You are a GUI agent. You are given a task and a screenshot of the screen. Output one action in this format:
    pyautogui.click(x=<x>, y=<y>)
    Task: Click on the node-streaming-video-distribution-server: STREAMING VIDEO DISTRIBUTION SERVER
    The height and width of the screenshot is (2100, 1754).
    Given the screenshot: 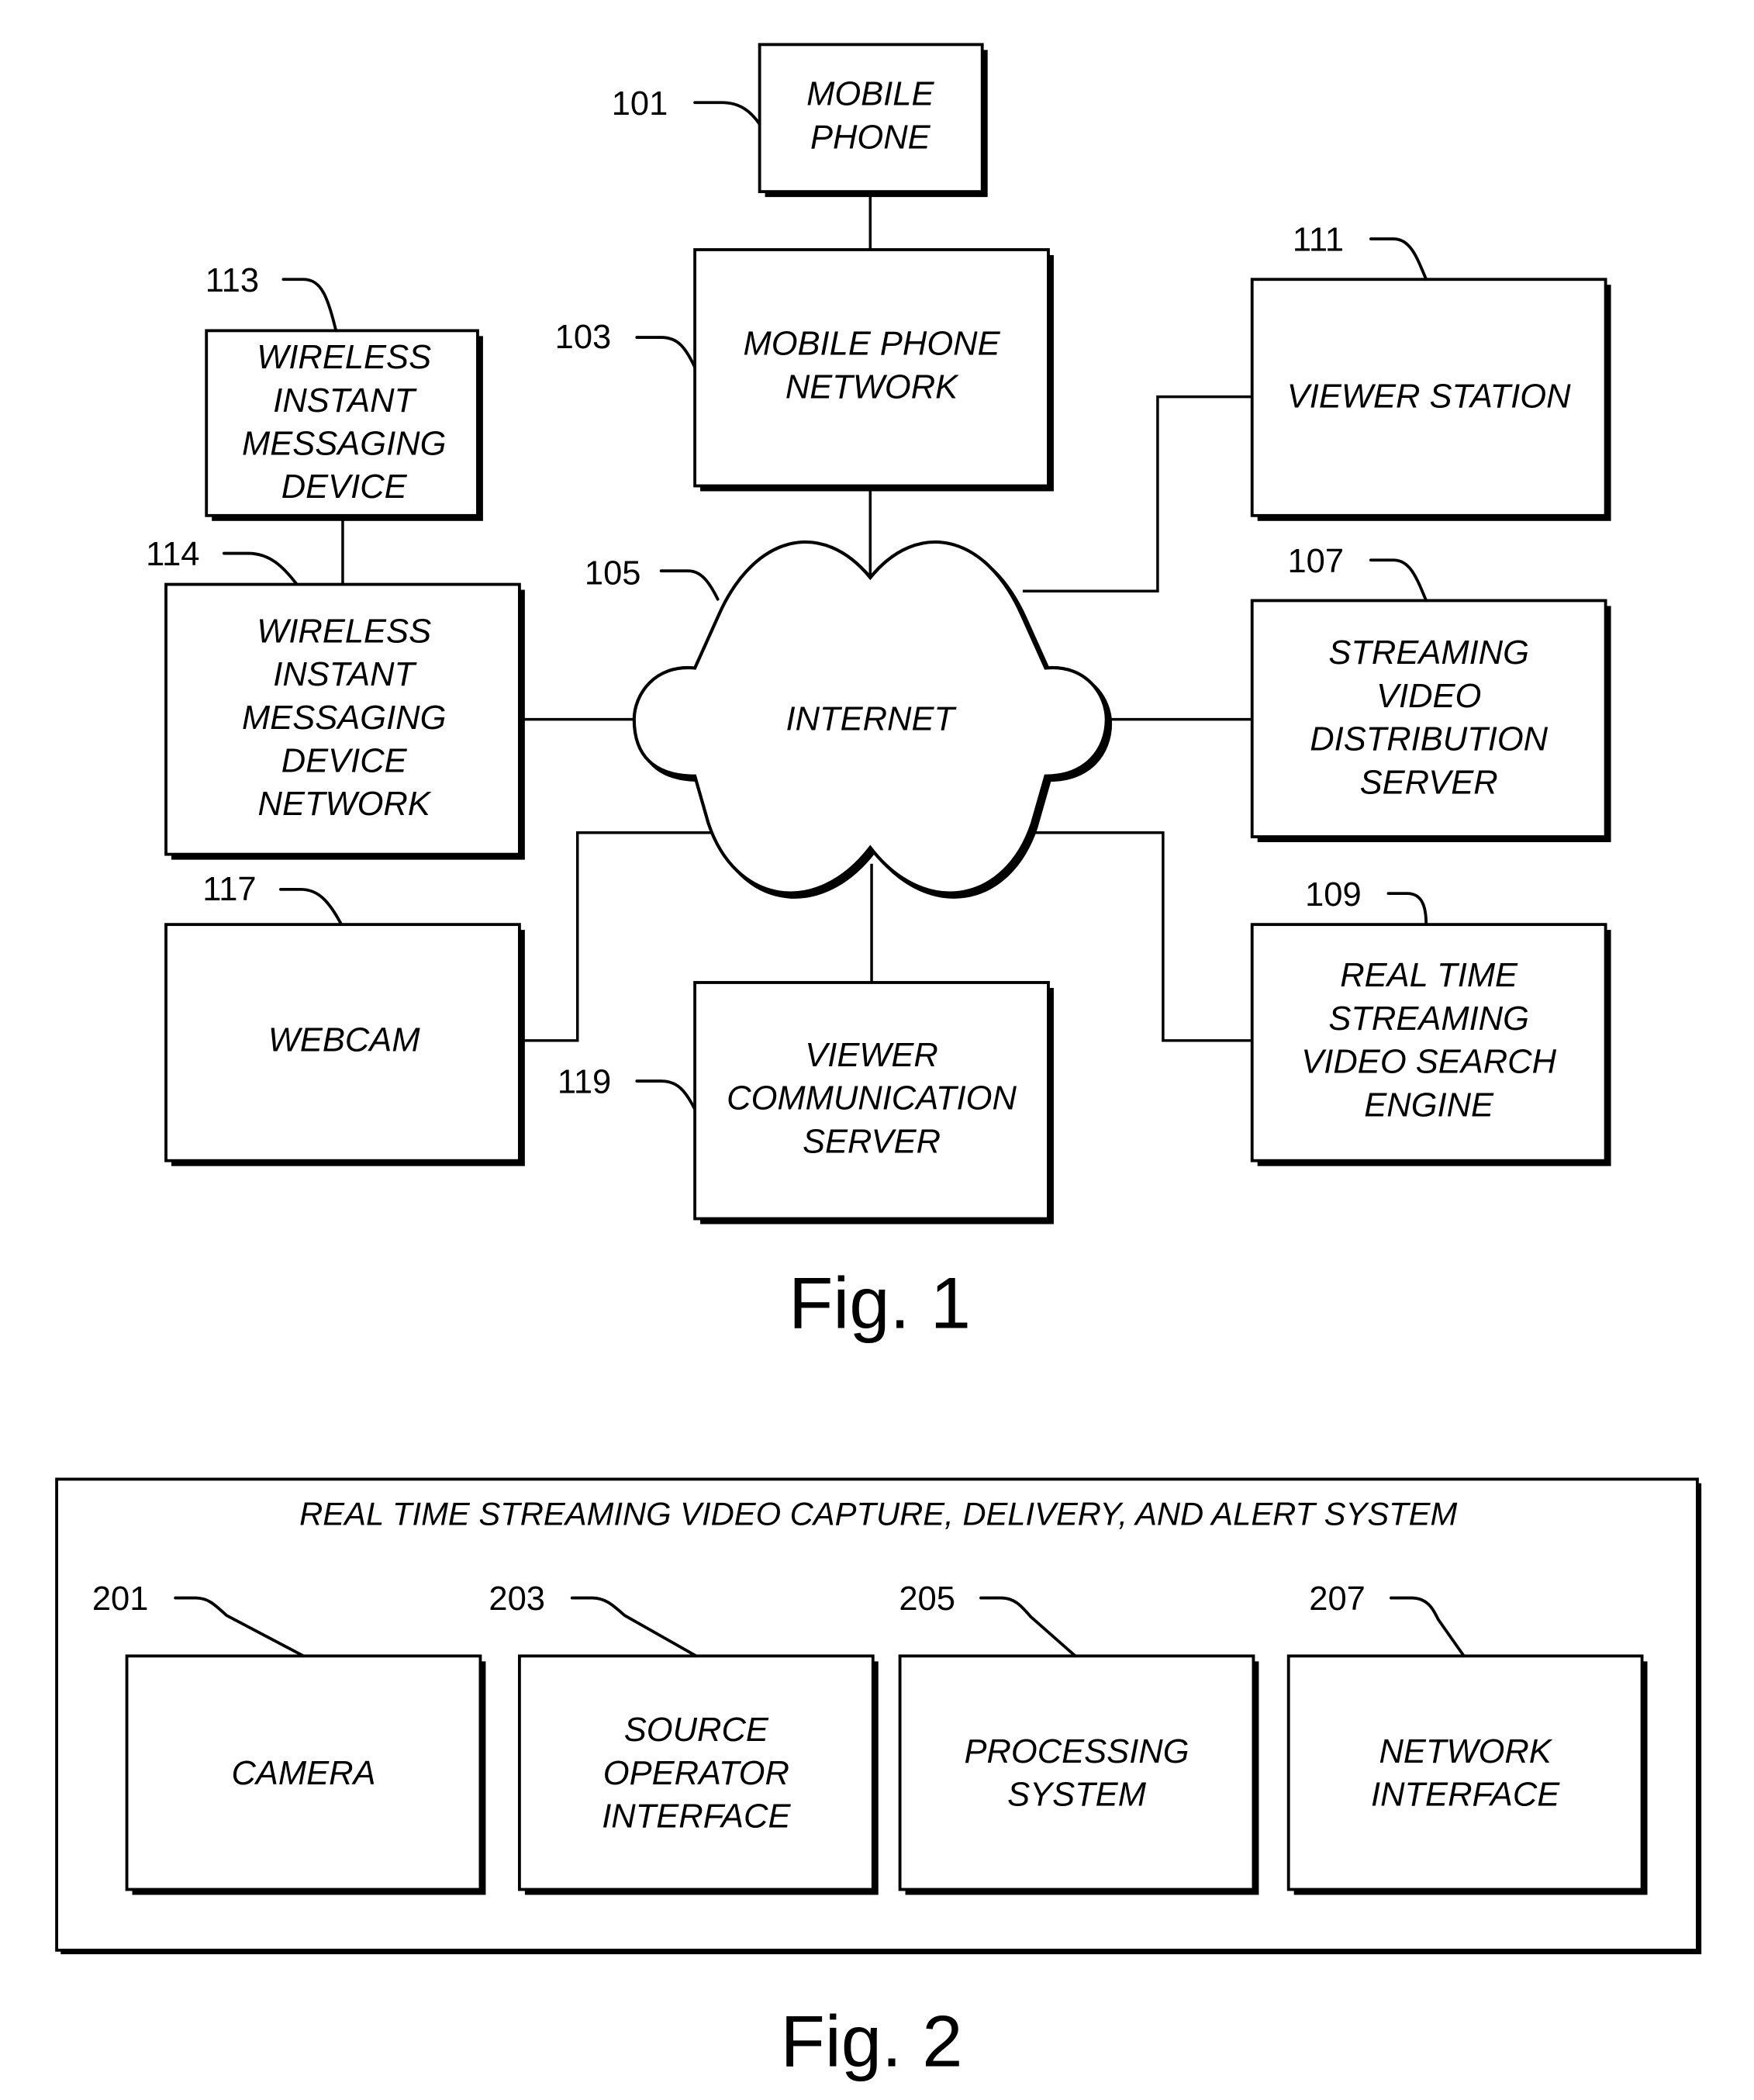 What is the action you would take?
    pyautogui.click(x=1431, y=720)
    